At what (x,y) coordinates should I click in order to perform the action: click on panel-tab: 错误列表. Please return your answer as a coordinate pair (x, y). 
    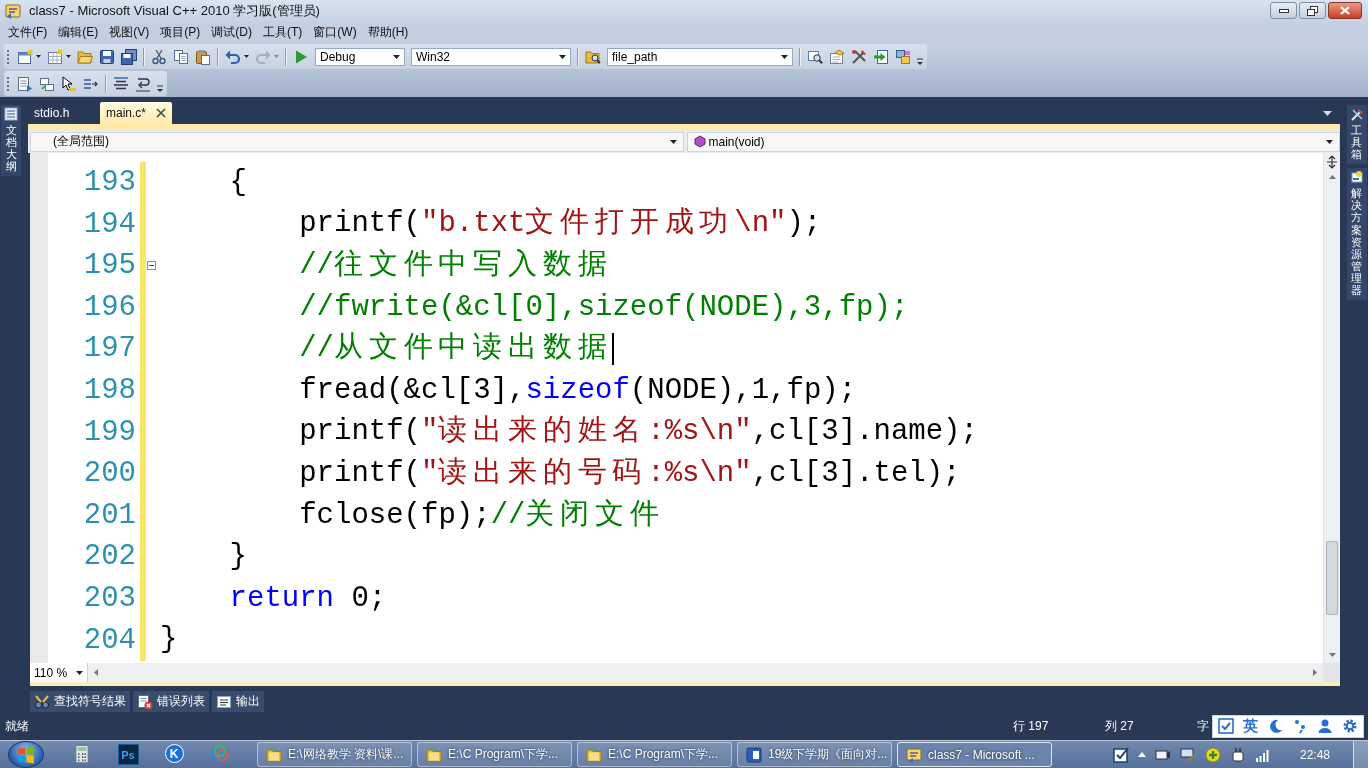
    Looking at the image, I should click on (171, 701).